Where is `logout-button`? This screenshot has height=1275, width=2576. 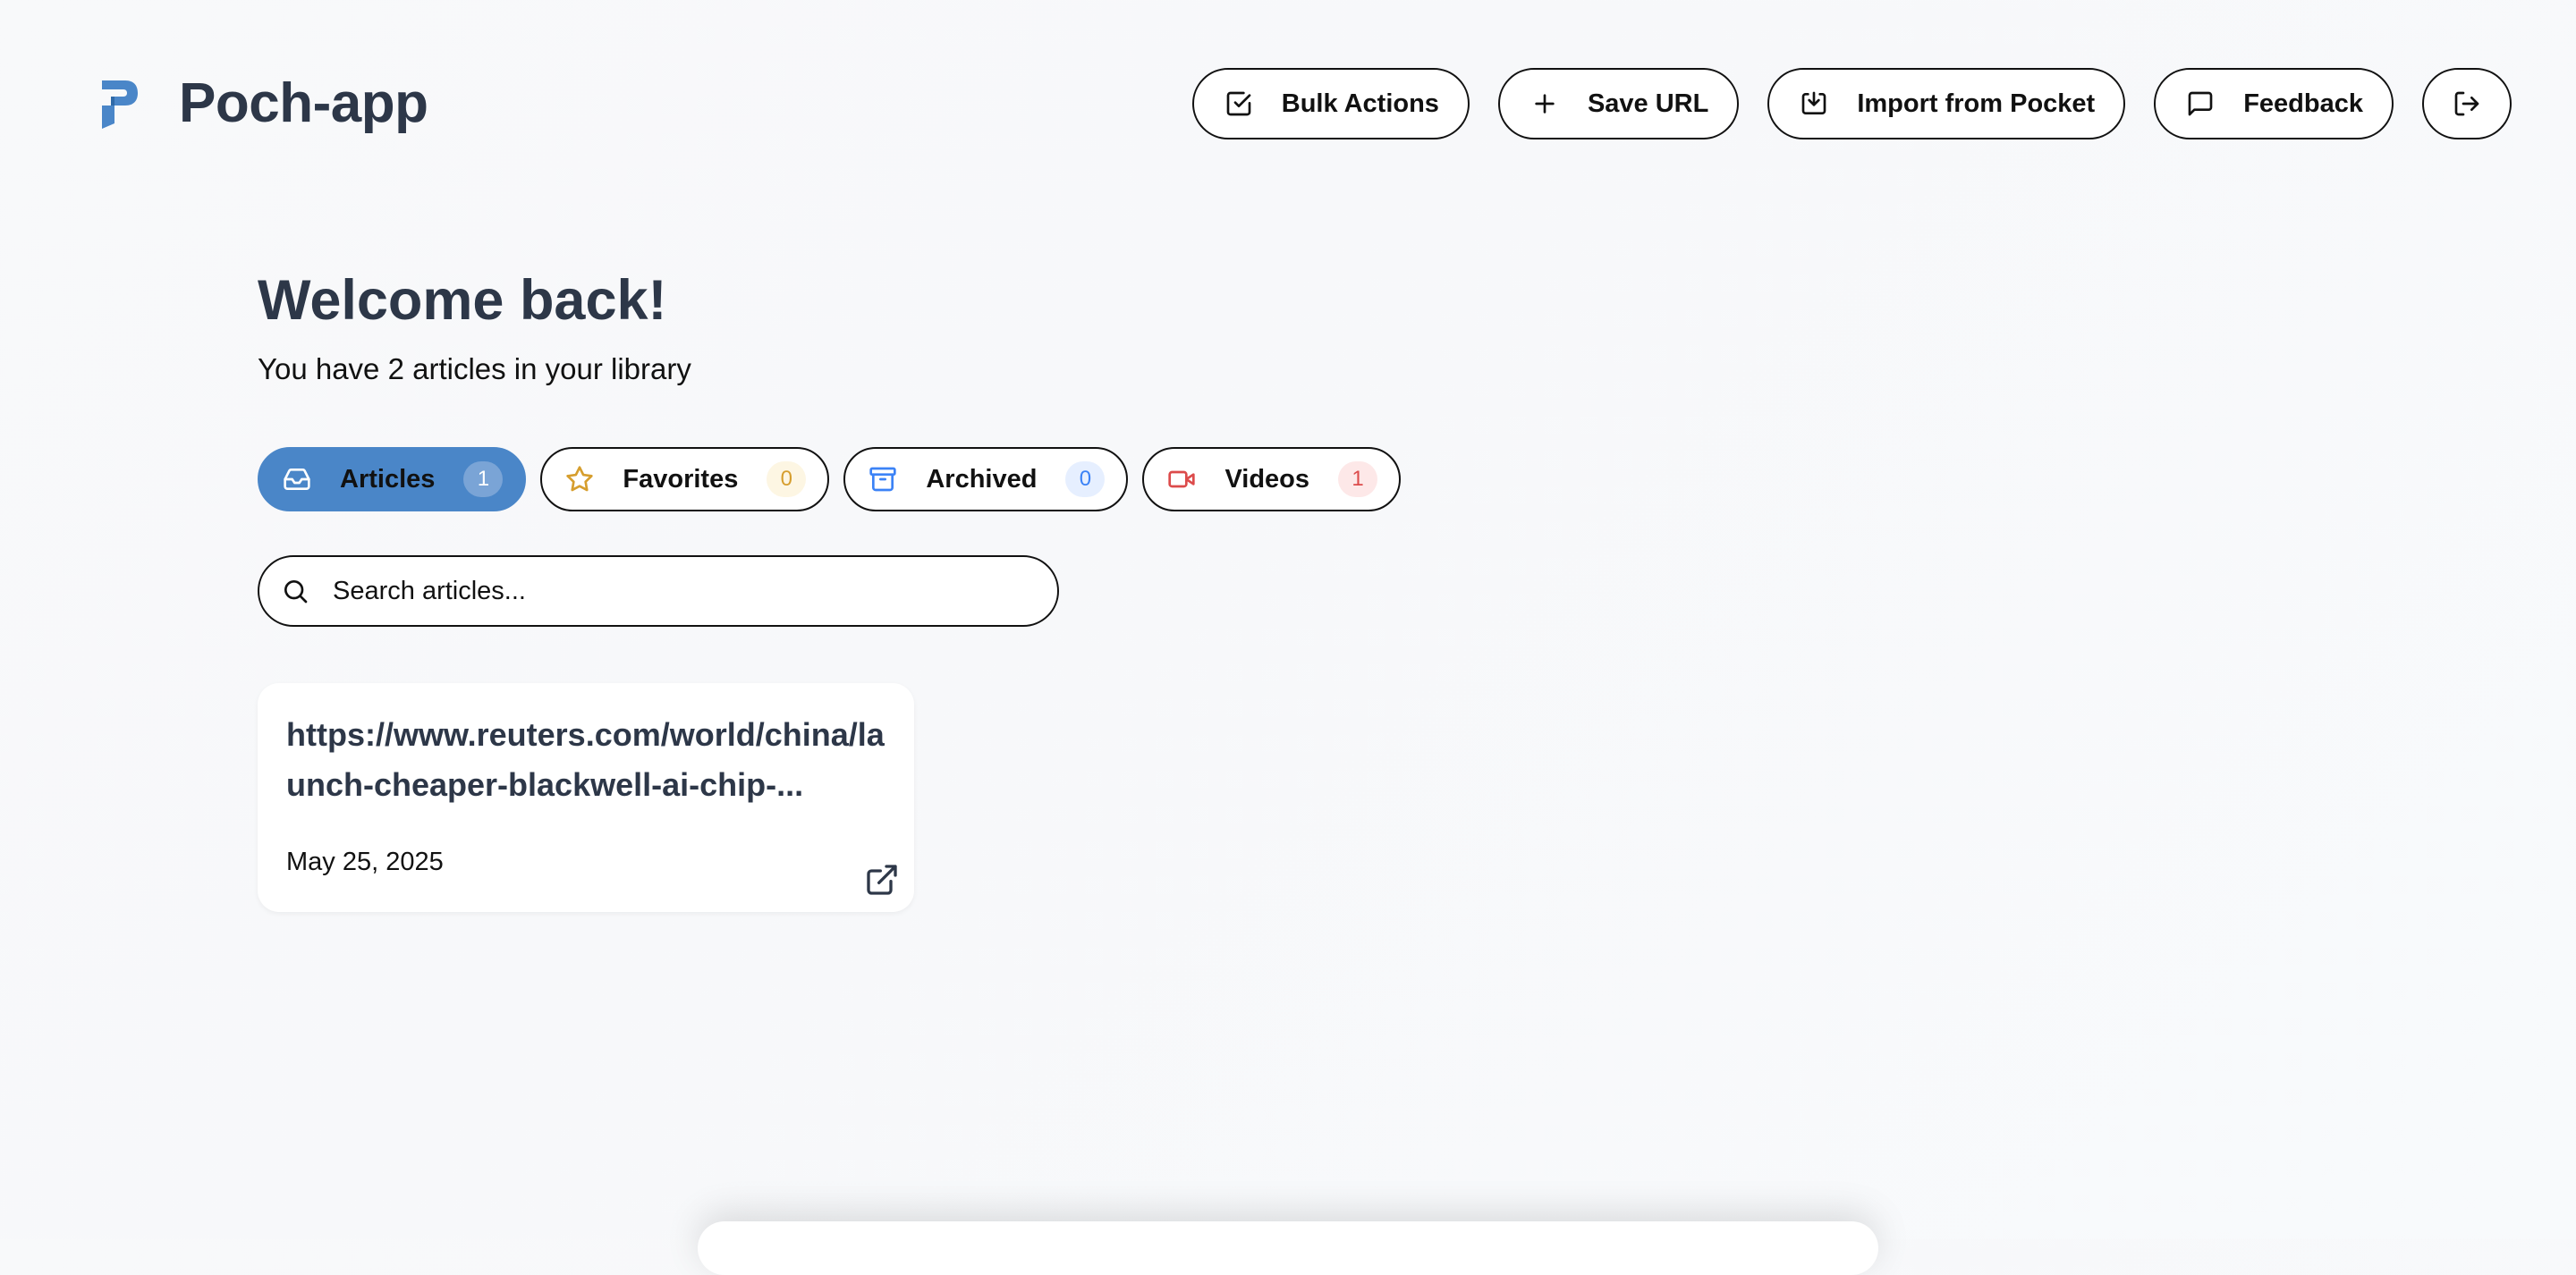 logout-button is located at coordinates (2467, 103).